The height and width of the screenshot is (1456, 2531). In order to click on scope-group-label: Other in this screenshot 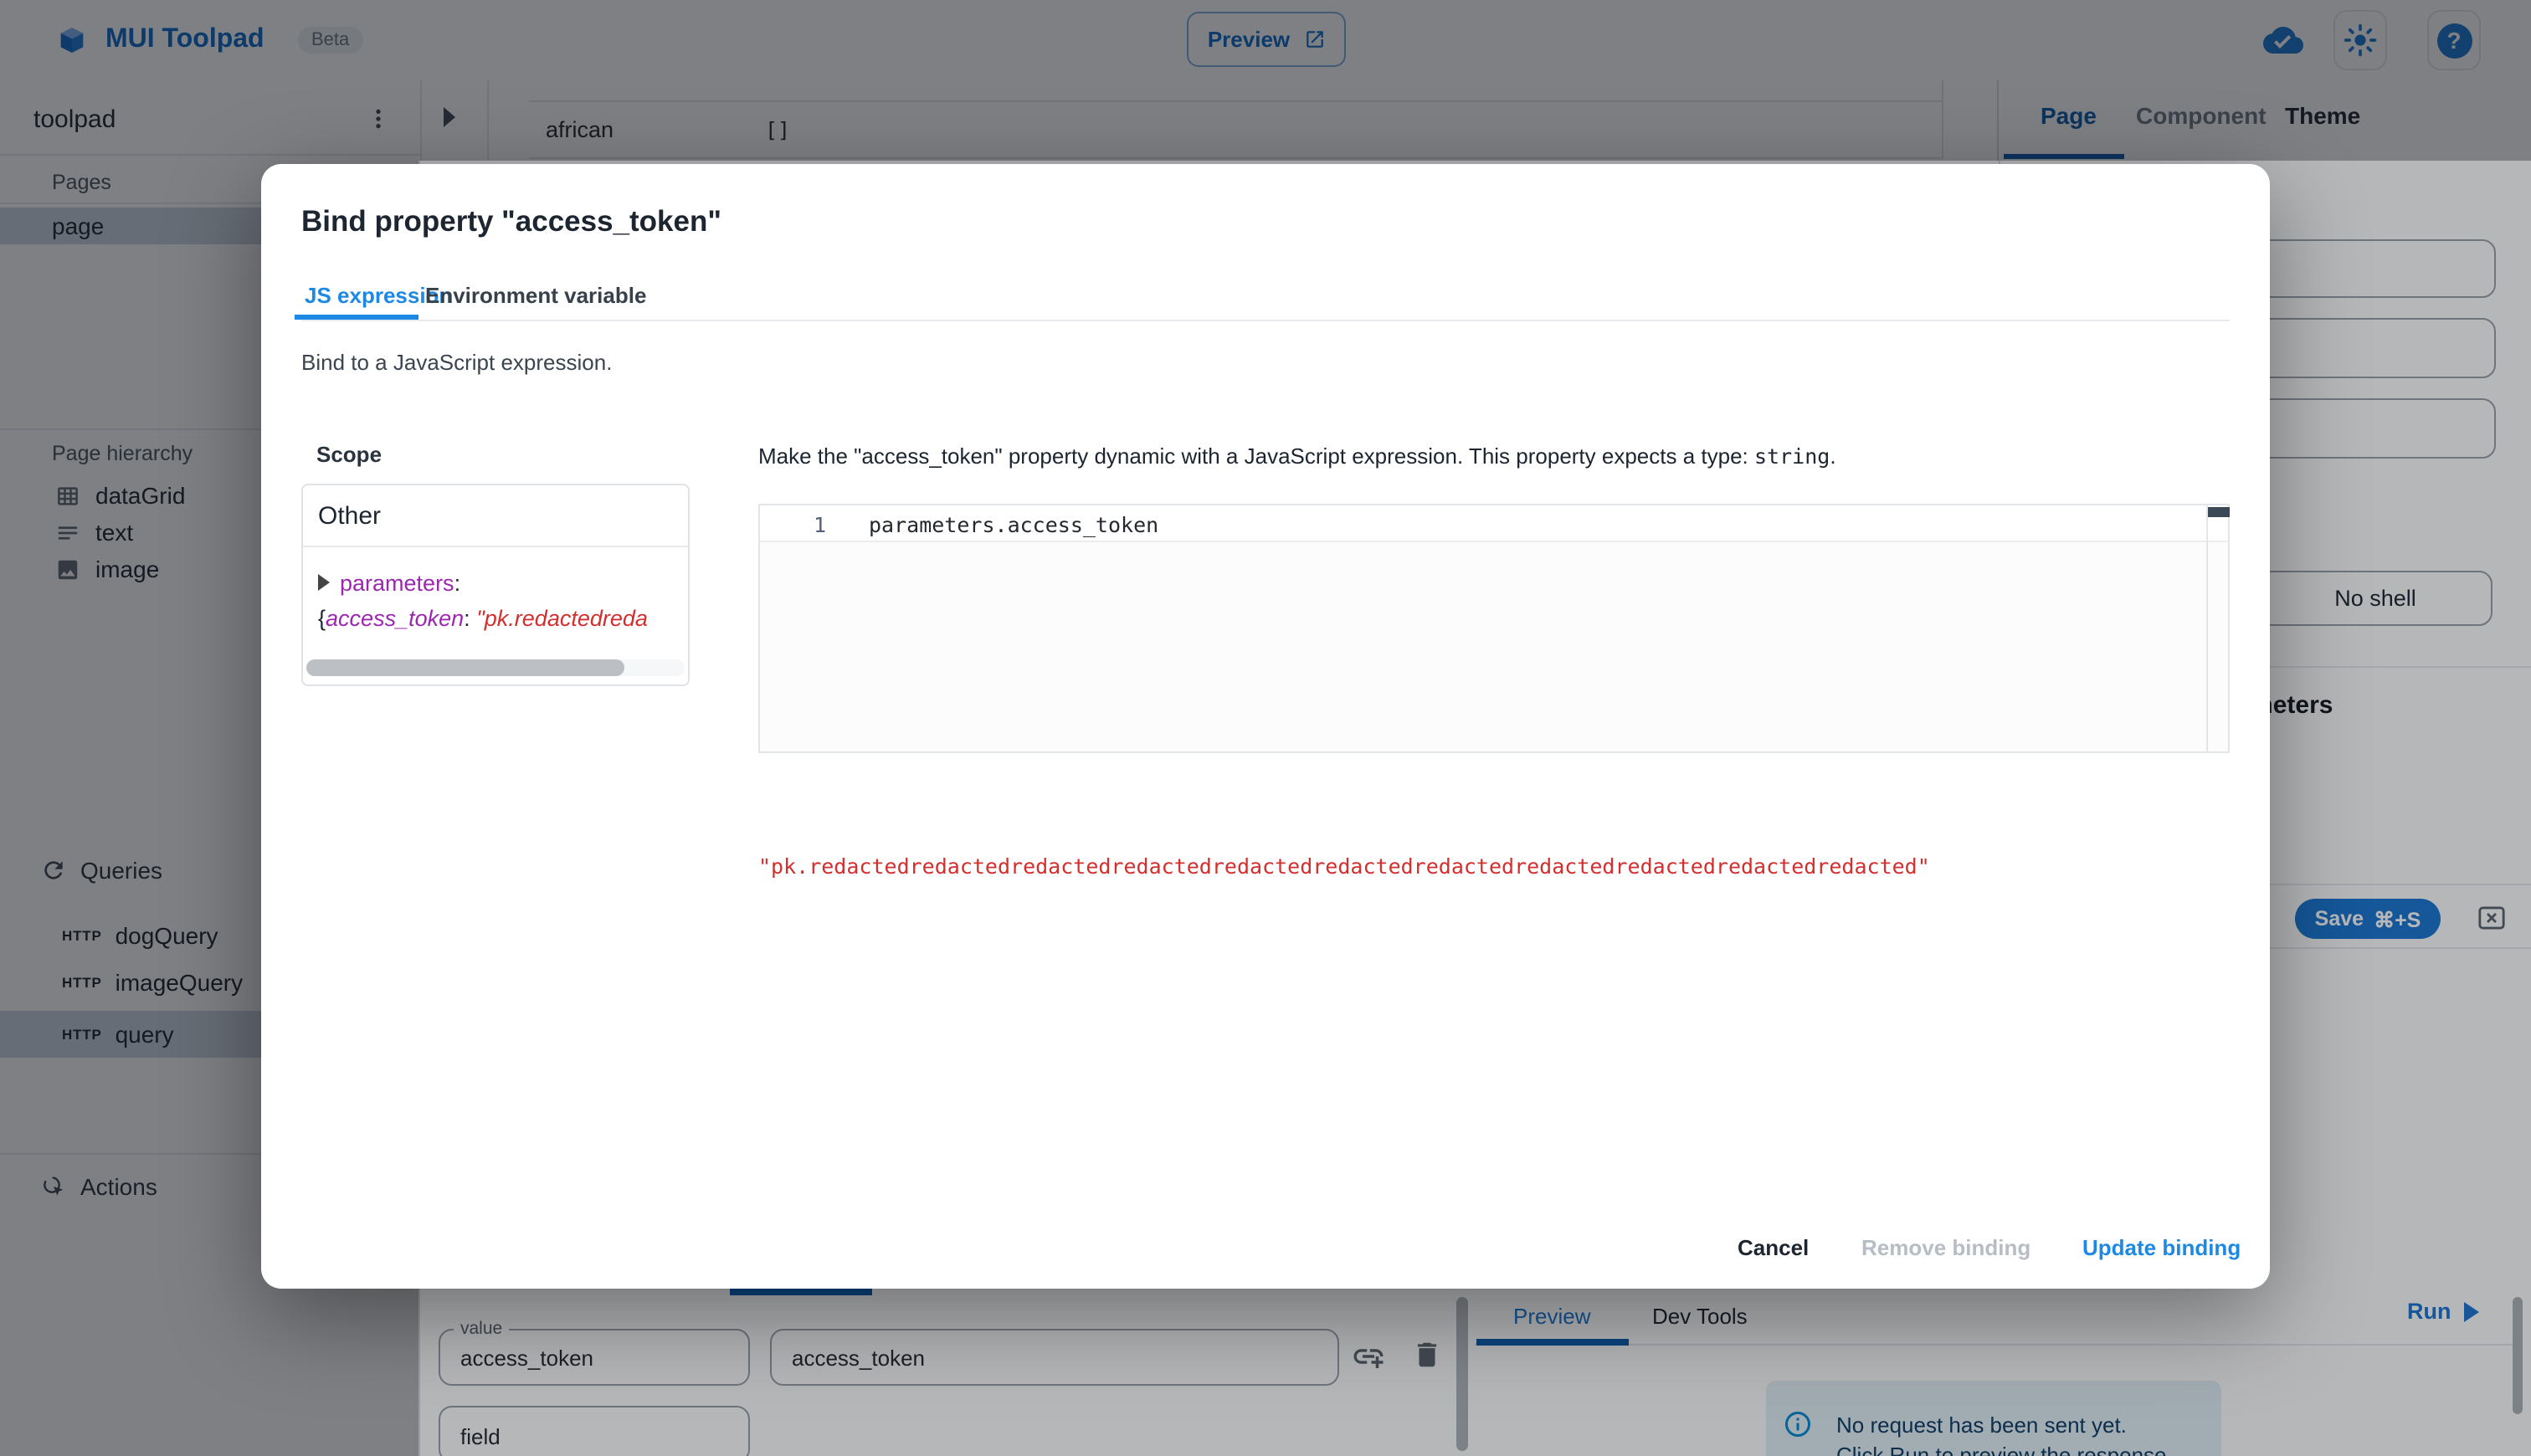, I will do `click(350, 516)`.